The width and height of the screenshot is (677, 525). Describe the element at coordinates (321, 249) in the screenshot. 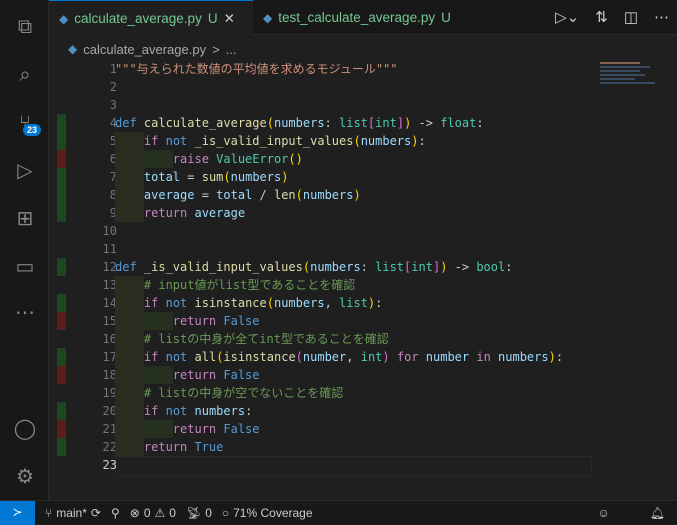

I see `code-line: 11` at that location.